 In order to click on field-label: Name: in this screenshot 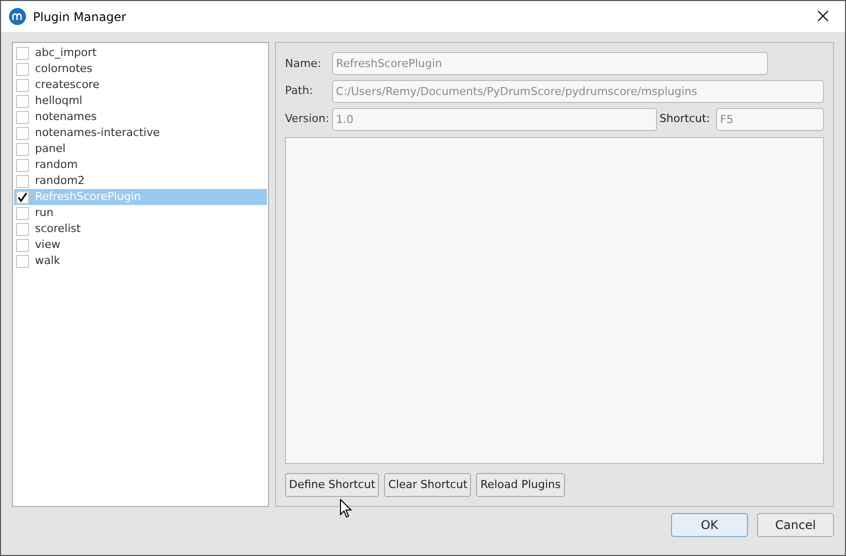, I will do `click(303, 64)`.